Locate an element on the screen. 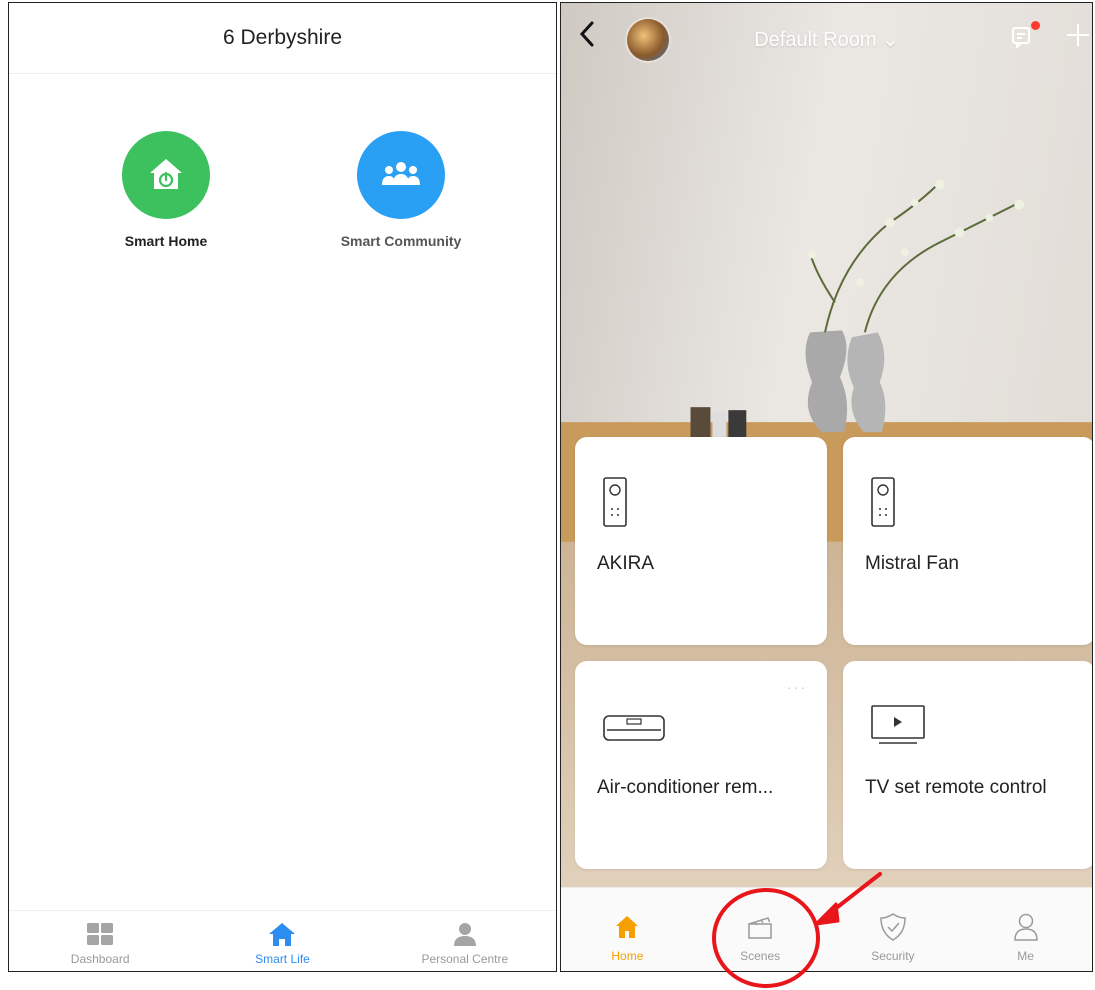 This screenshot has width=1095, height=990. tab-home: Home is located at coordinates (627, 929).